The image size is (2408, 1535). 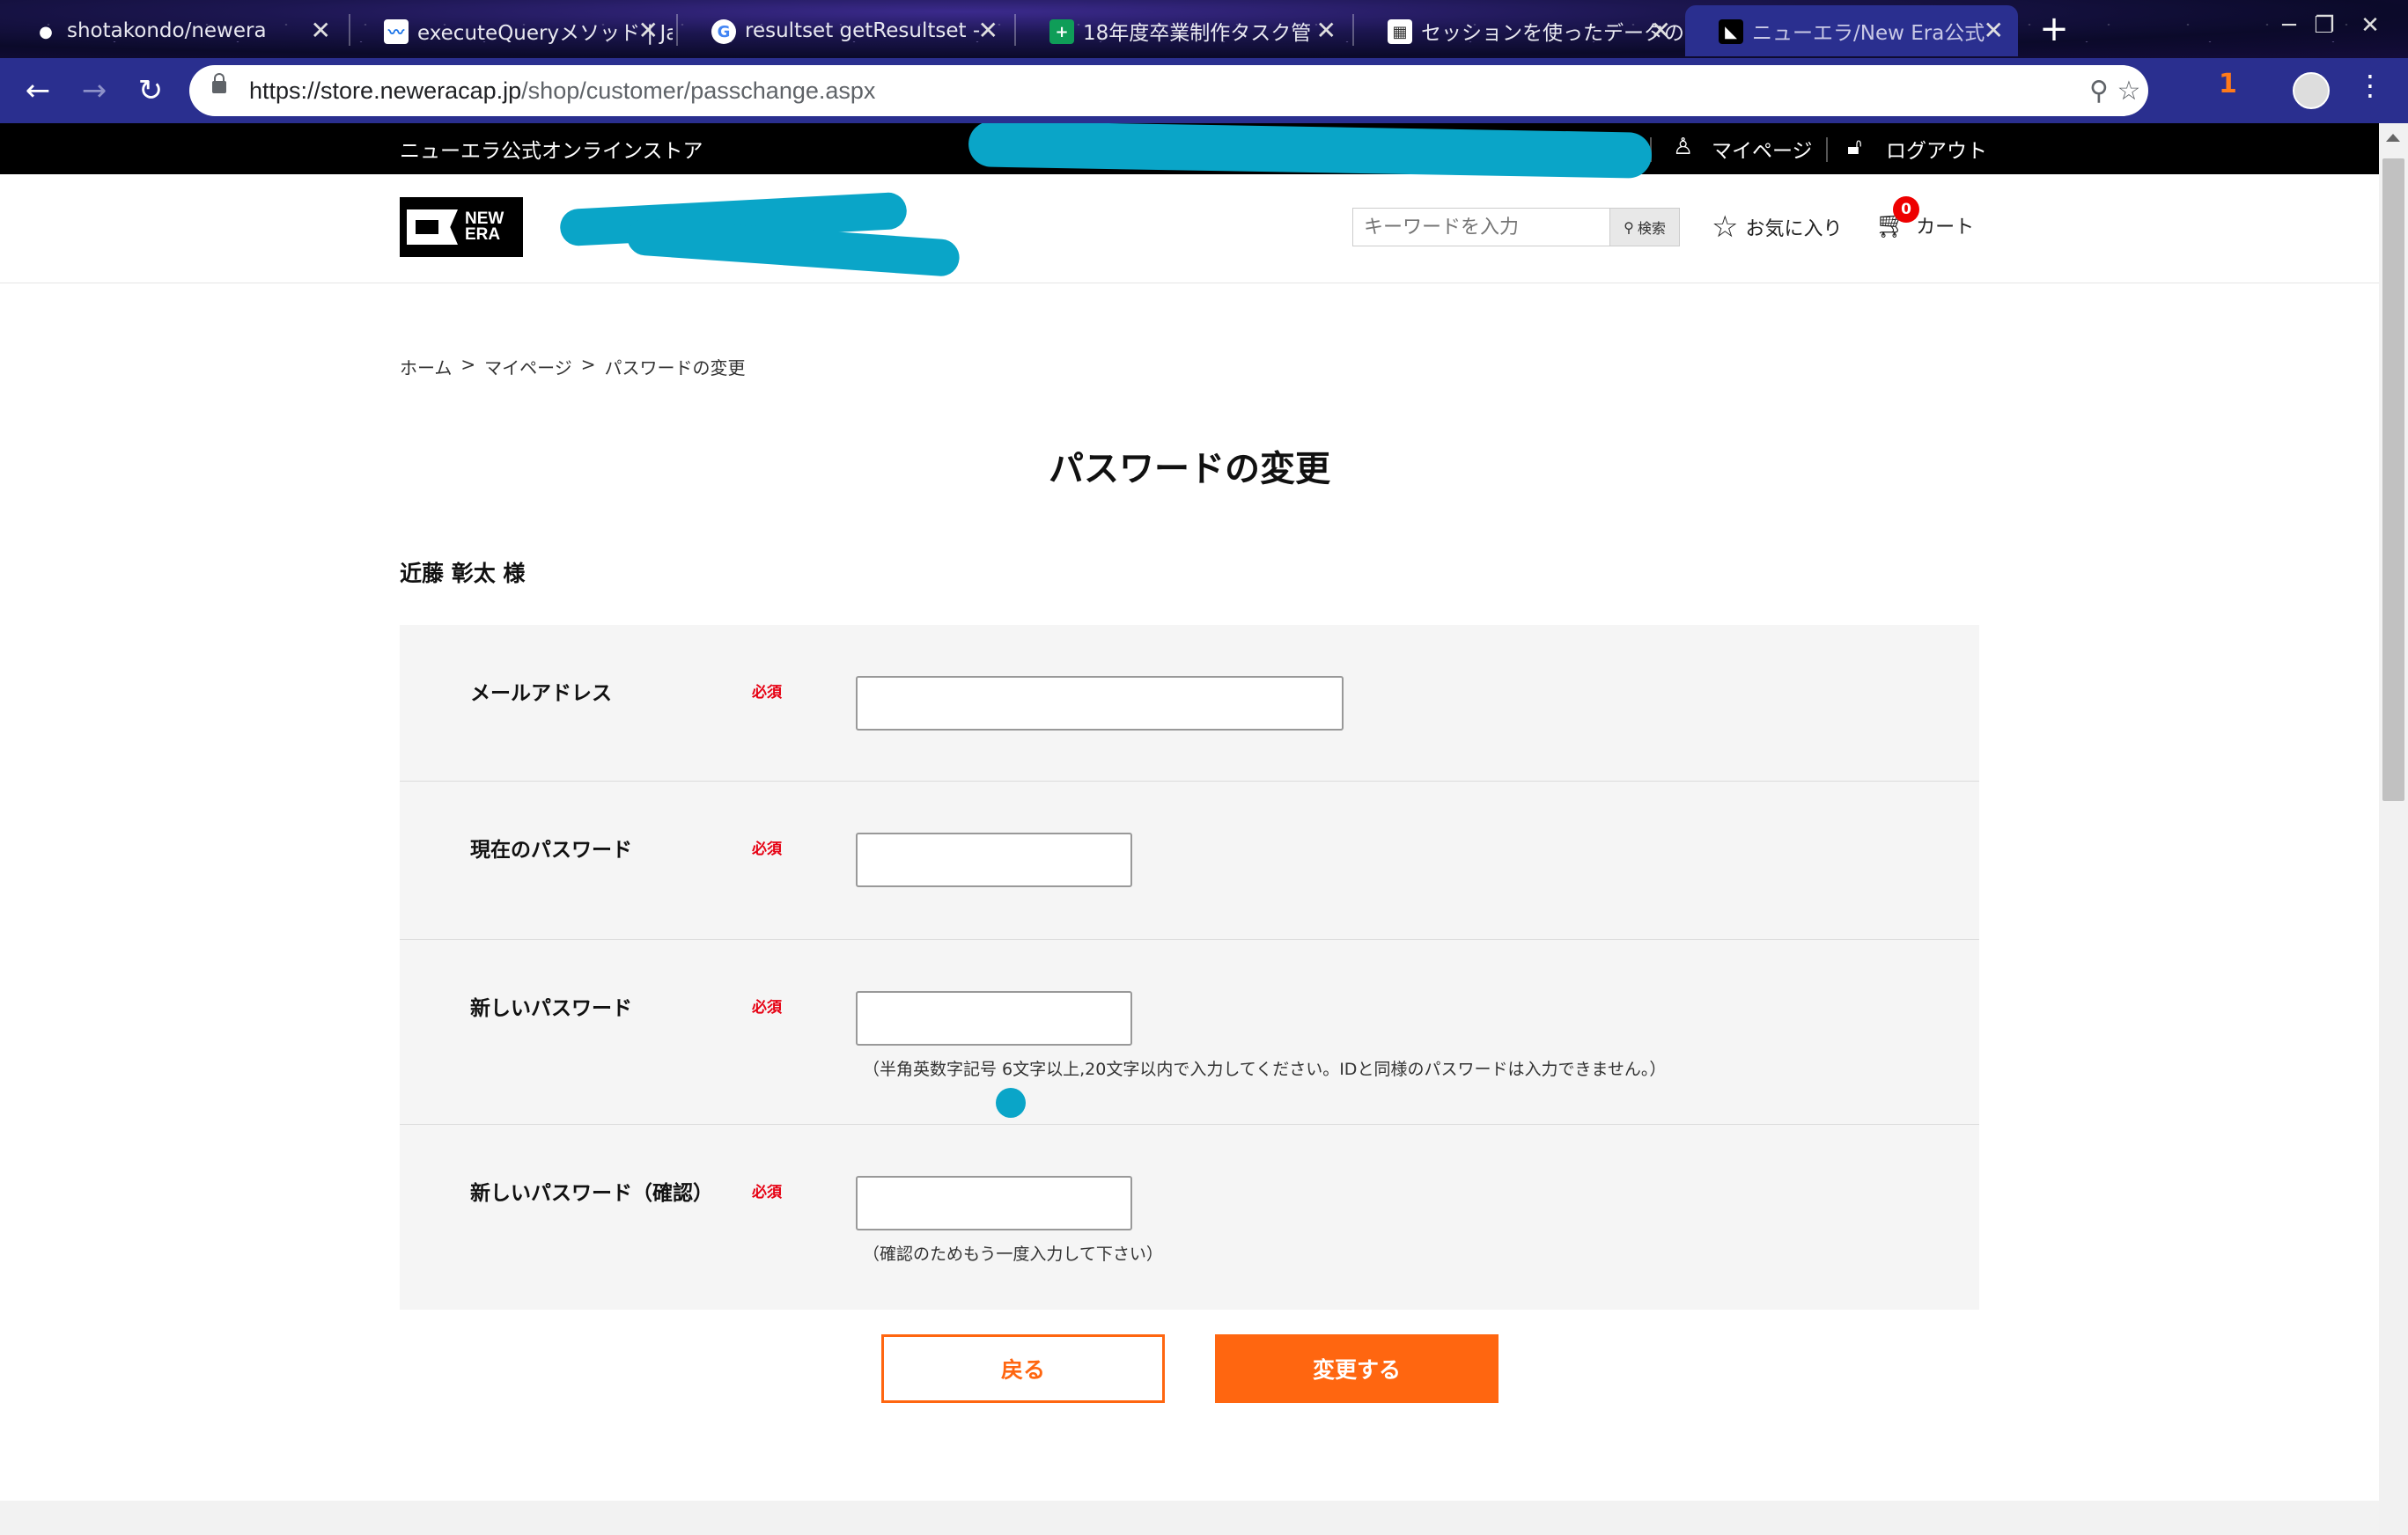 What do you see at coordinates (46, 31) in the screenshot?
I see `github-icon: ●` at bounding box center [46, 31].